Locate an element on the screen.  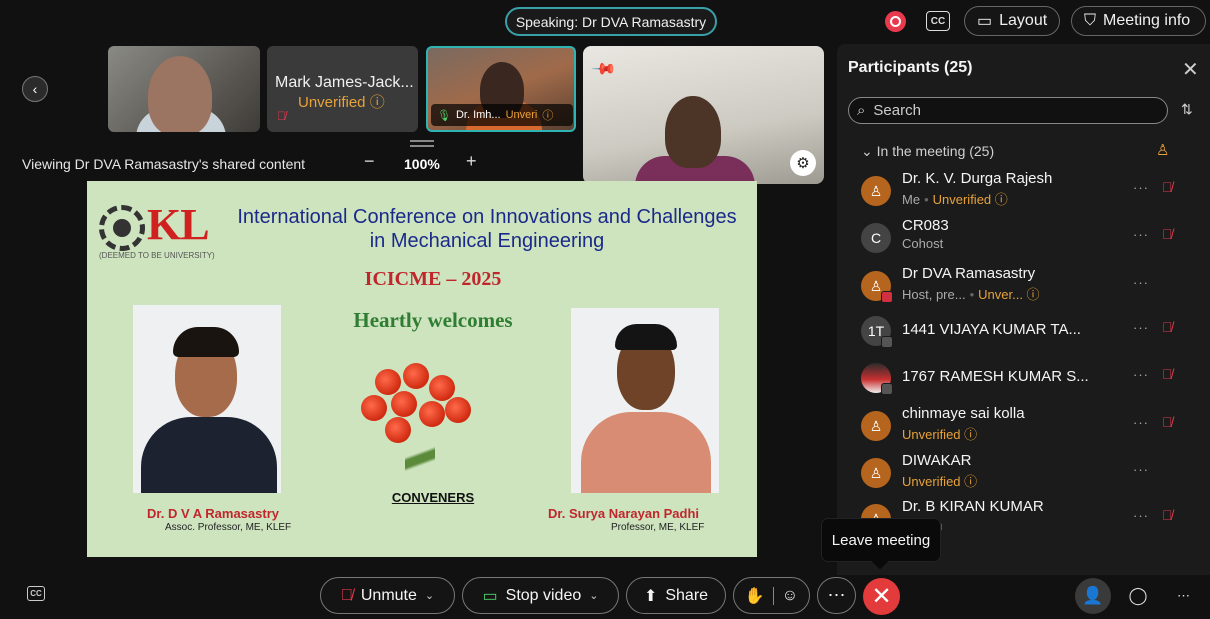
unmute-label: Unmute is located at coordinates (388, 595).